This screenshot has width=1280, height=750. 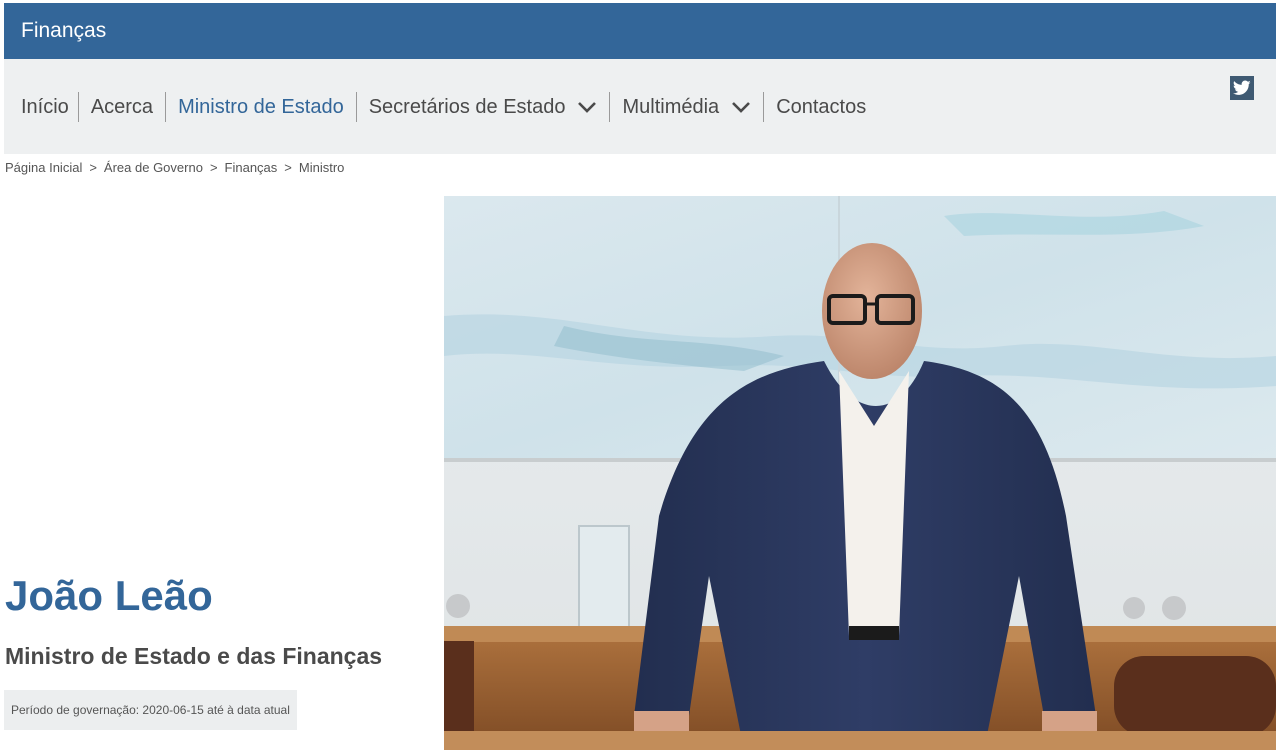 I want to click on twitter-icon, so click(x=1242, y=88).